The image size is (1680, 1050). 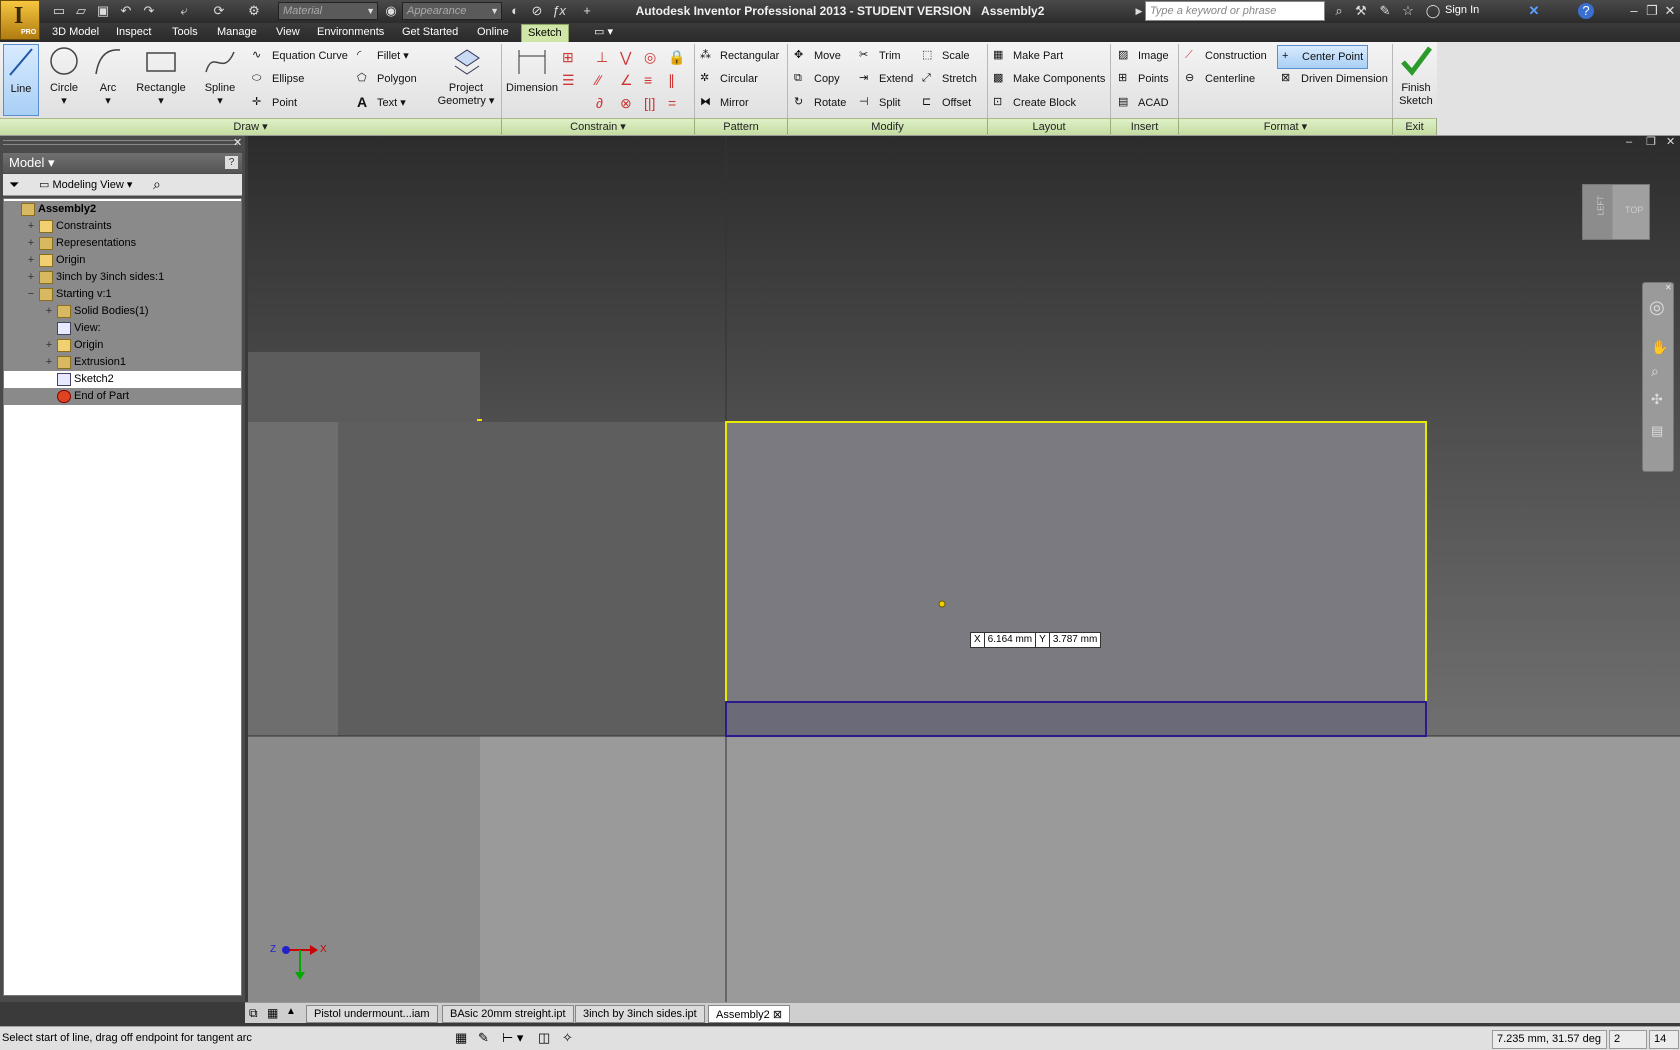 I want to click on smooth-icon: ∂, so click(x=599, y=103).